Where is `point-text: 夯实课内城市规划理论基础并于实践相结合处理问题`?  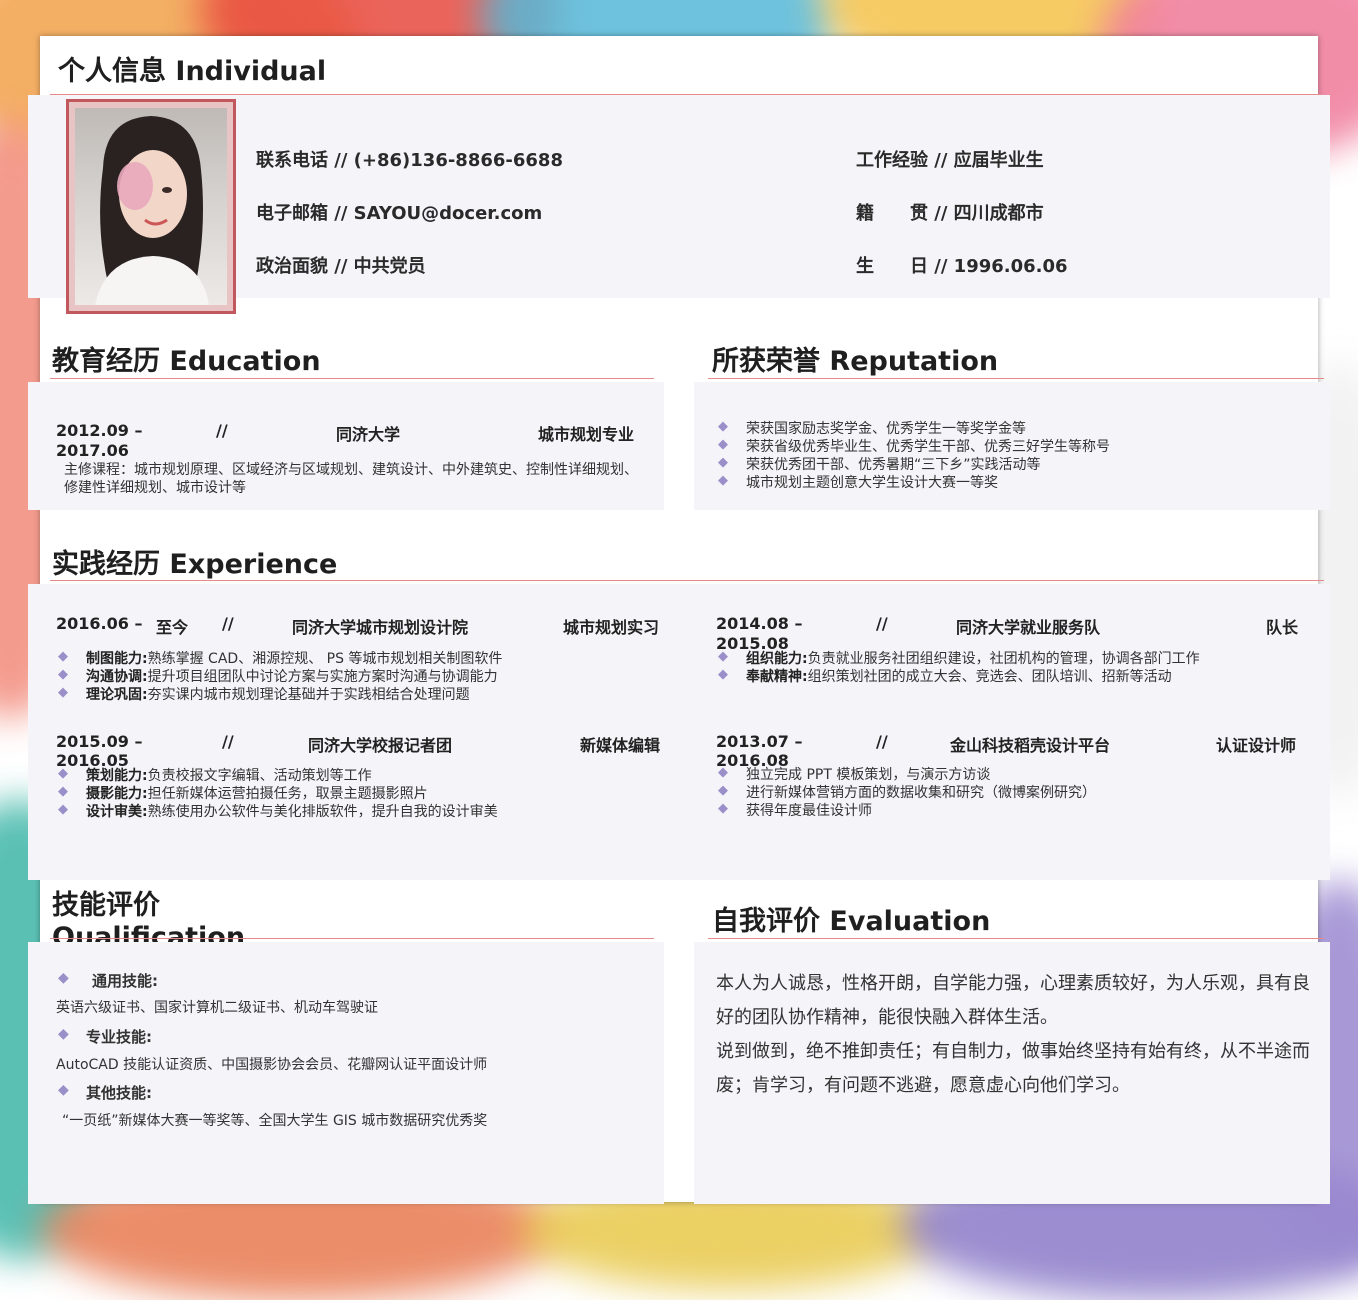 point-text: 夯实课内城市规划理论基础并于实践相结合处理问题 is located at coordinates (308, 695).